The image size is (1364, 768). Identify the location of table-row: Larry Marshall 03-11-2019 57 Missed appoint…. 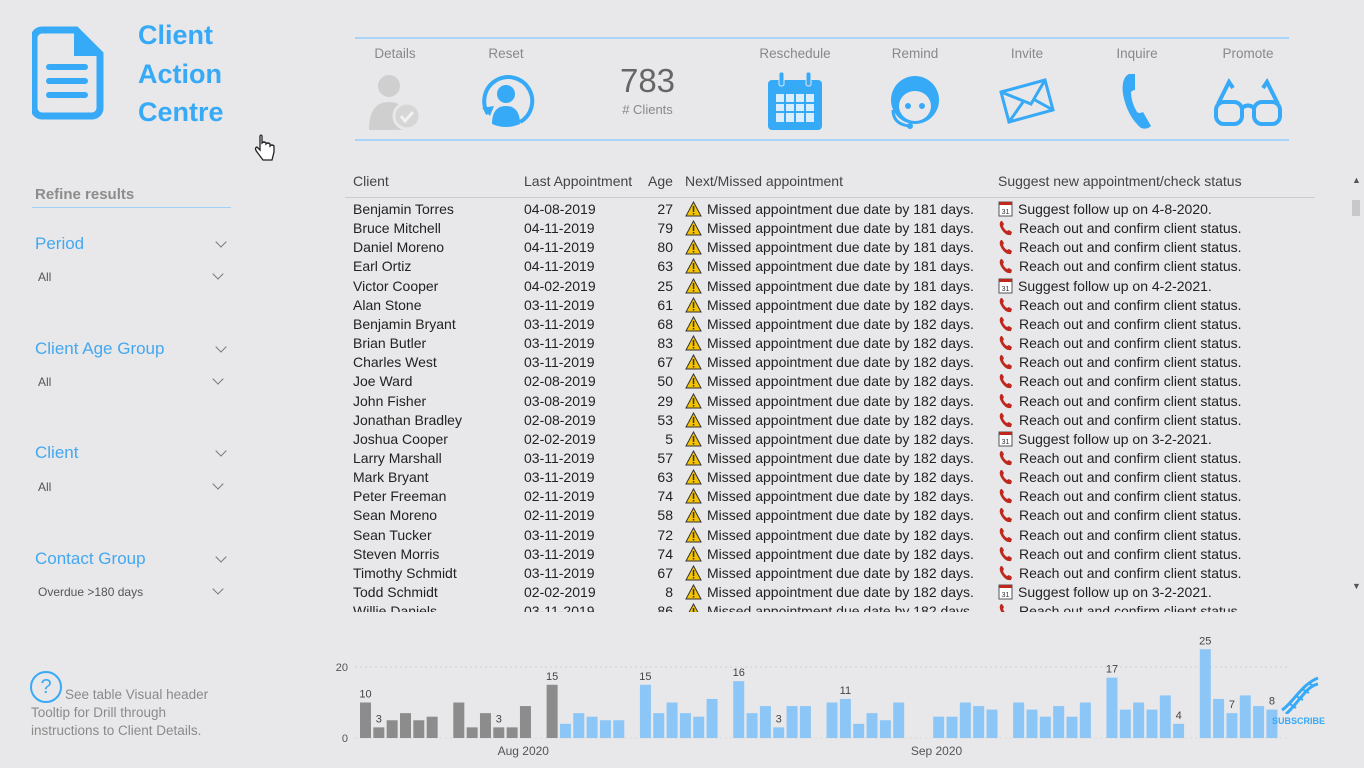
(830, 458).